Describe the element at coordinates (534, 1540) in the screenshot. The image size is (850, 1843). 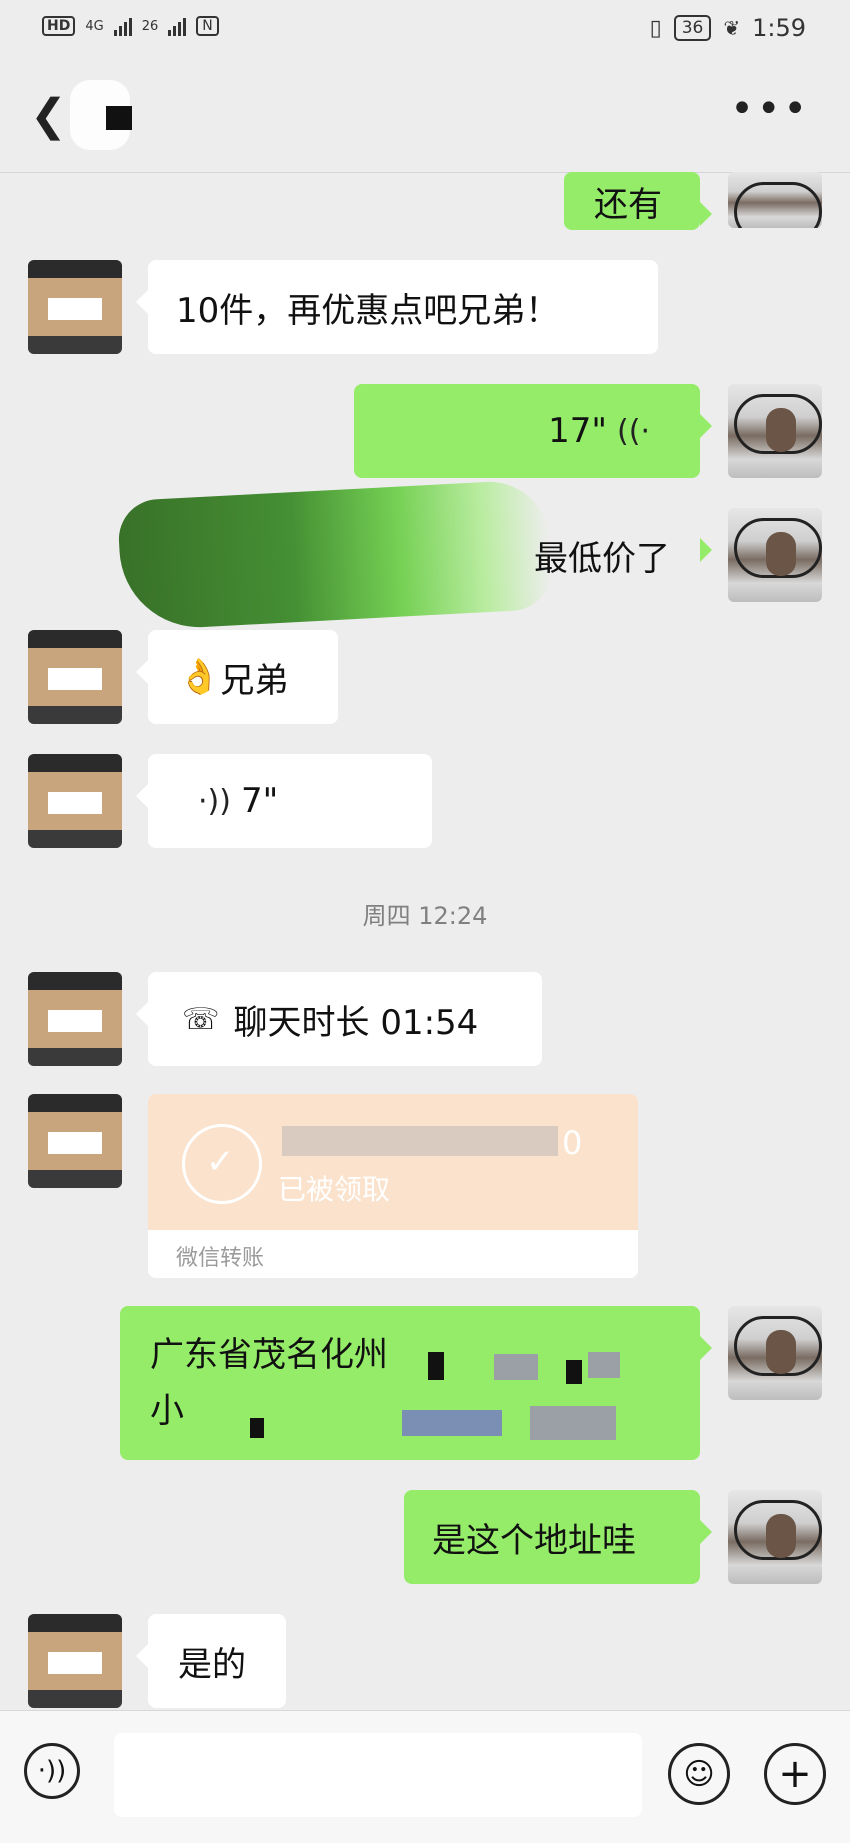
I see `message-text: 是这个地址哇` at that location.